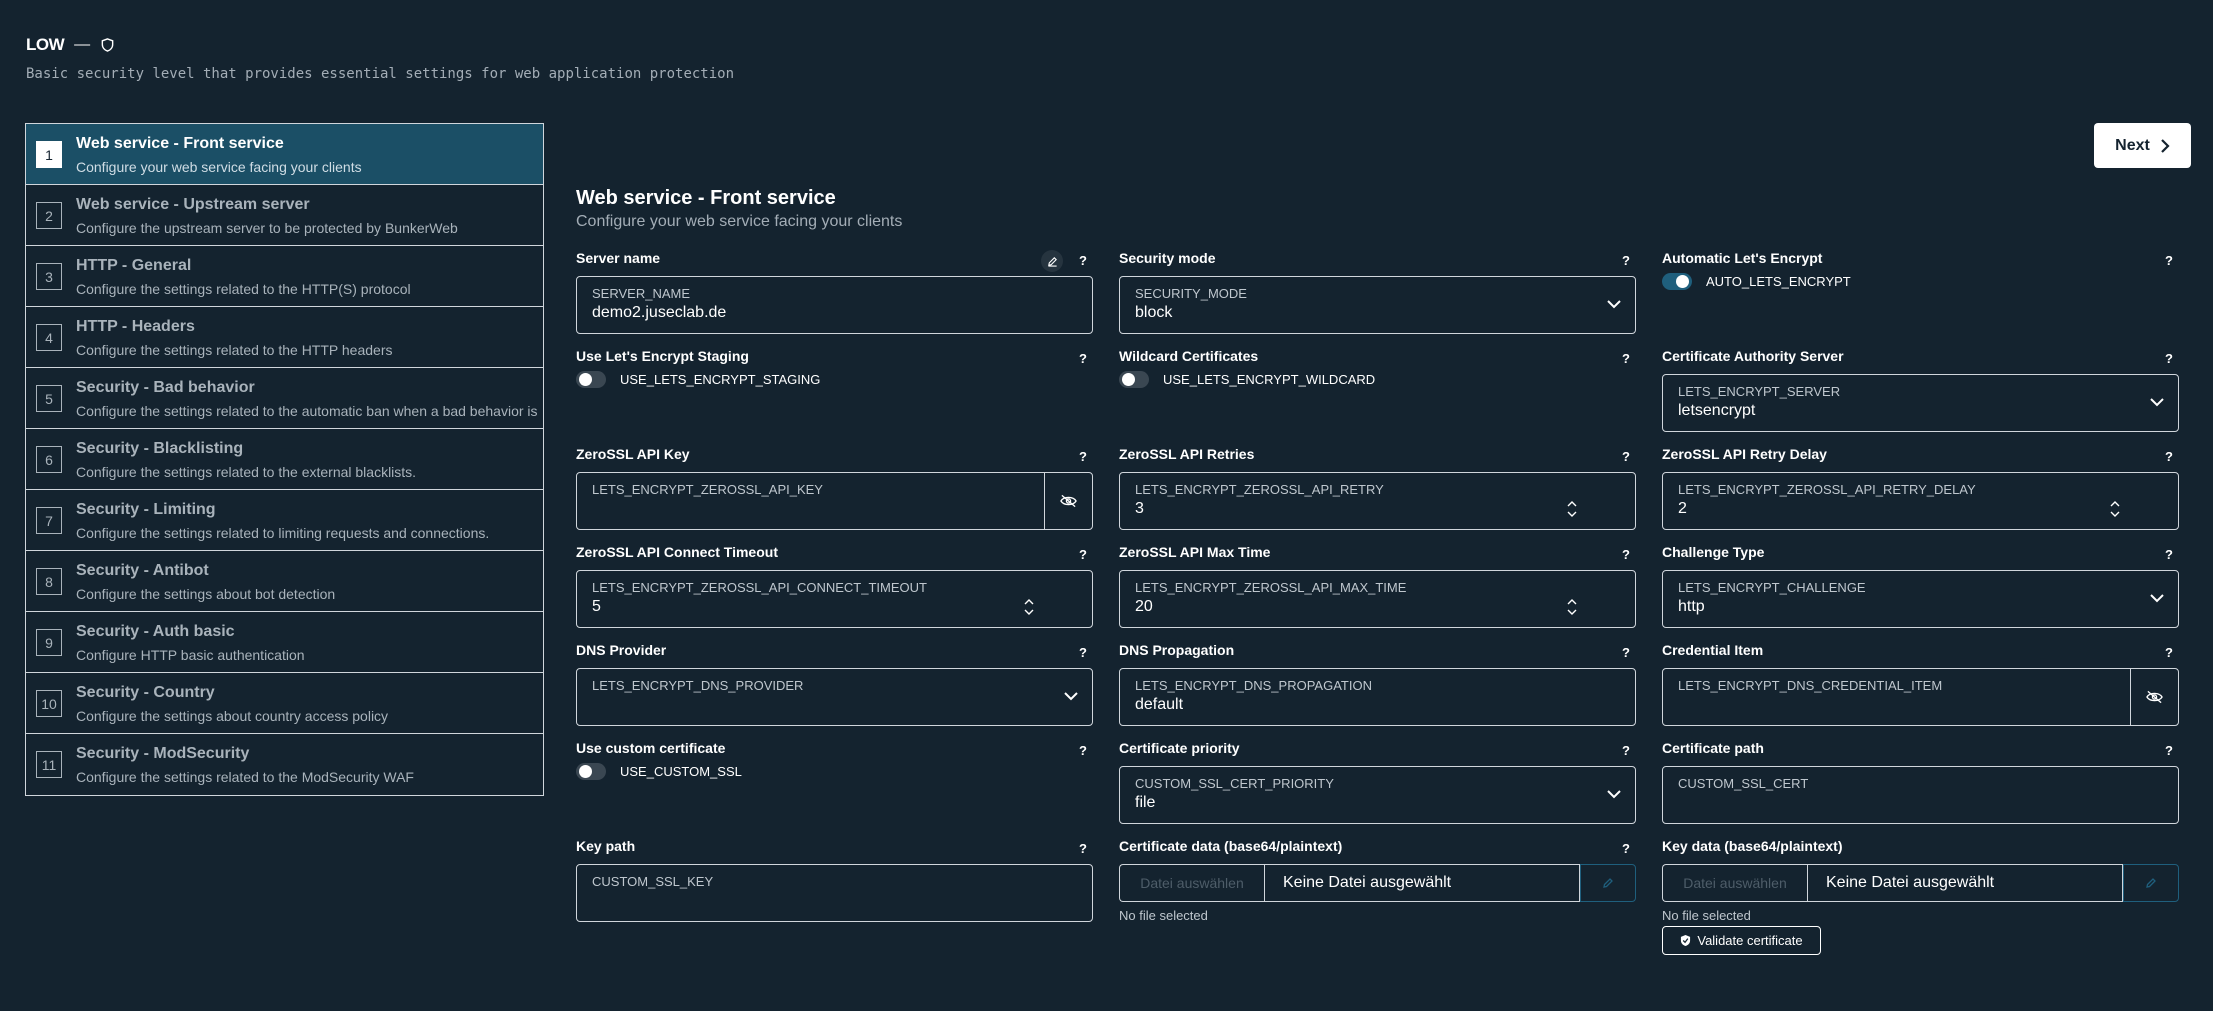  I want to click on step-title: HTTP - Headers, so click(135, 326).